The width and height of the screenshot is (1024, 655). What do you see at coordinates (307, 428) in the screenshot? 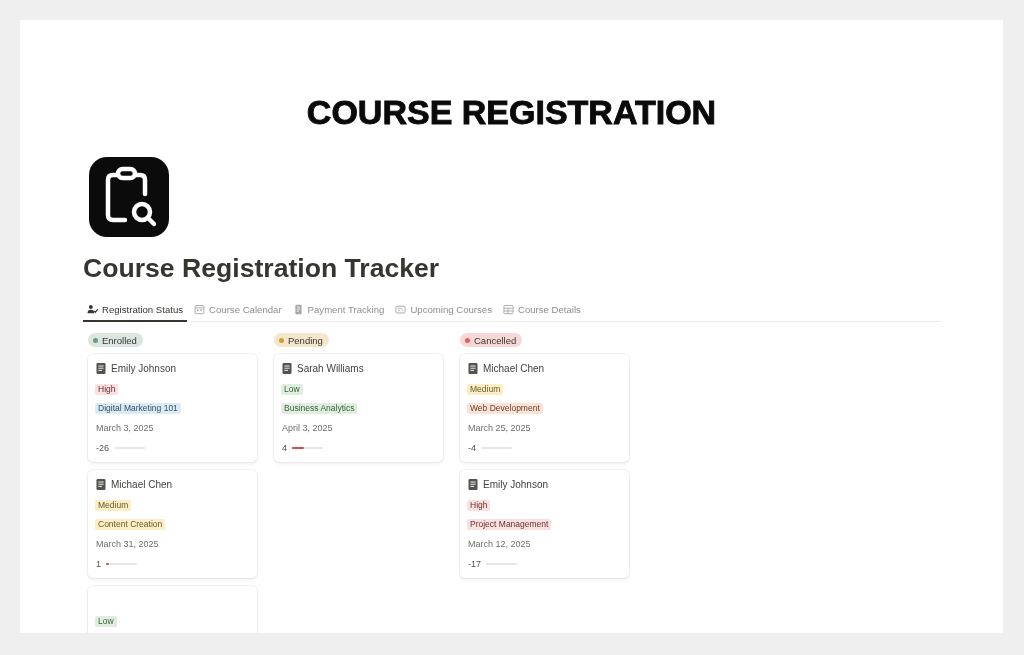
I see `date-text: April 3, 2025` at bounding box center [307, 428].